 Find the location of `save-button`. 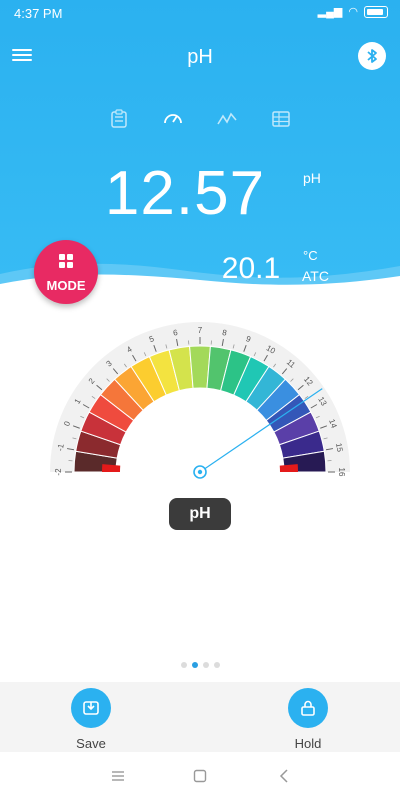

save-button is located at coordinates (91, 708).